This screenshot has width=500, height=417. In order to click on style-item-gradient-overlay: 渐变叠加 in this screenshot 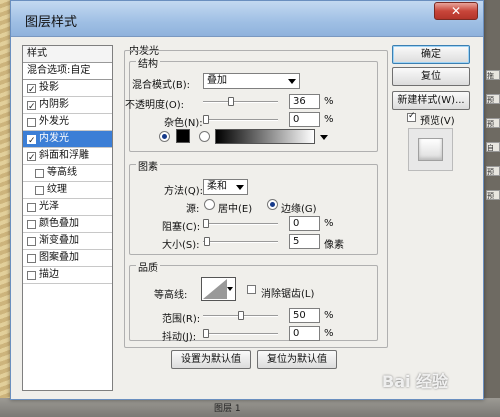, I will do `click(67, 241)`.